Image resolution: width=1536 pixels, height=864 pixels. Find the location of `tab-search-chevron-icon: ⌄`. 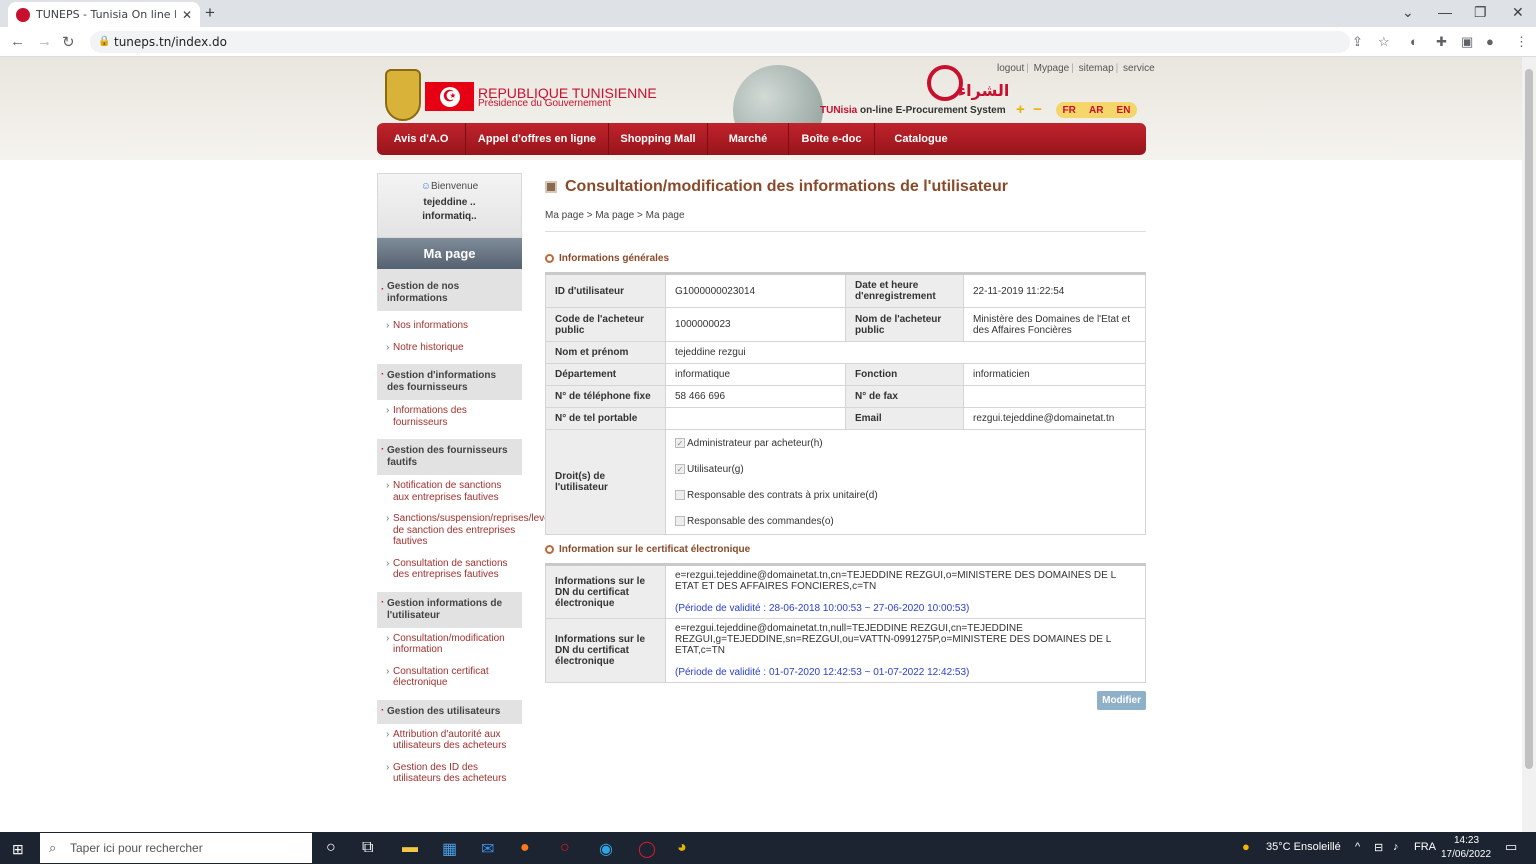

tab-search-chevron-icon: ⌄ is located at coordinates (1408, 12).